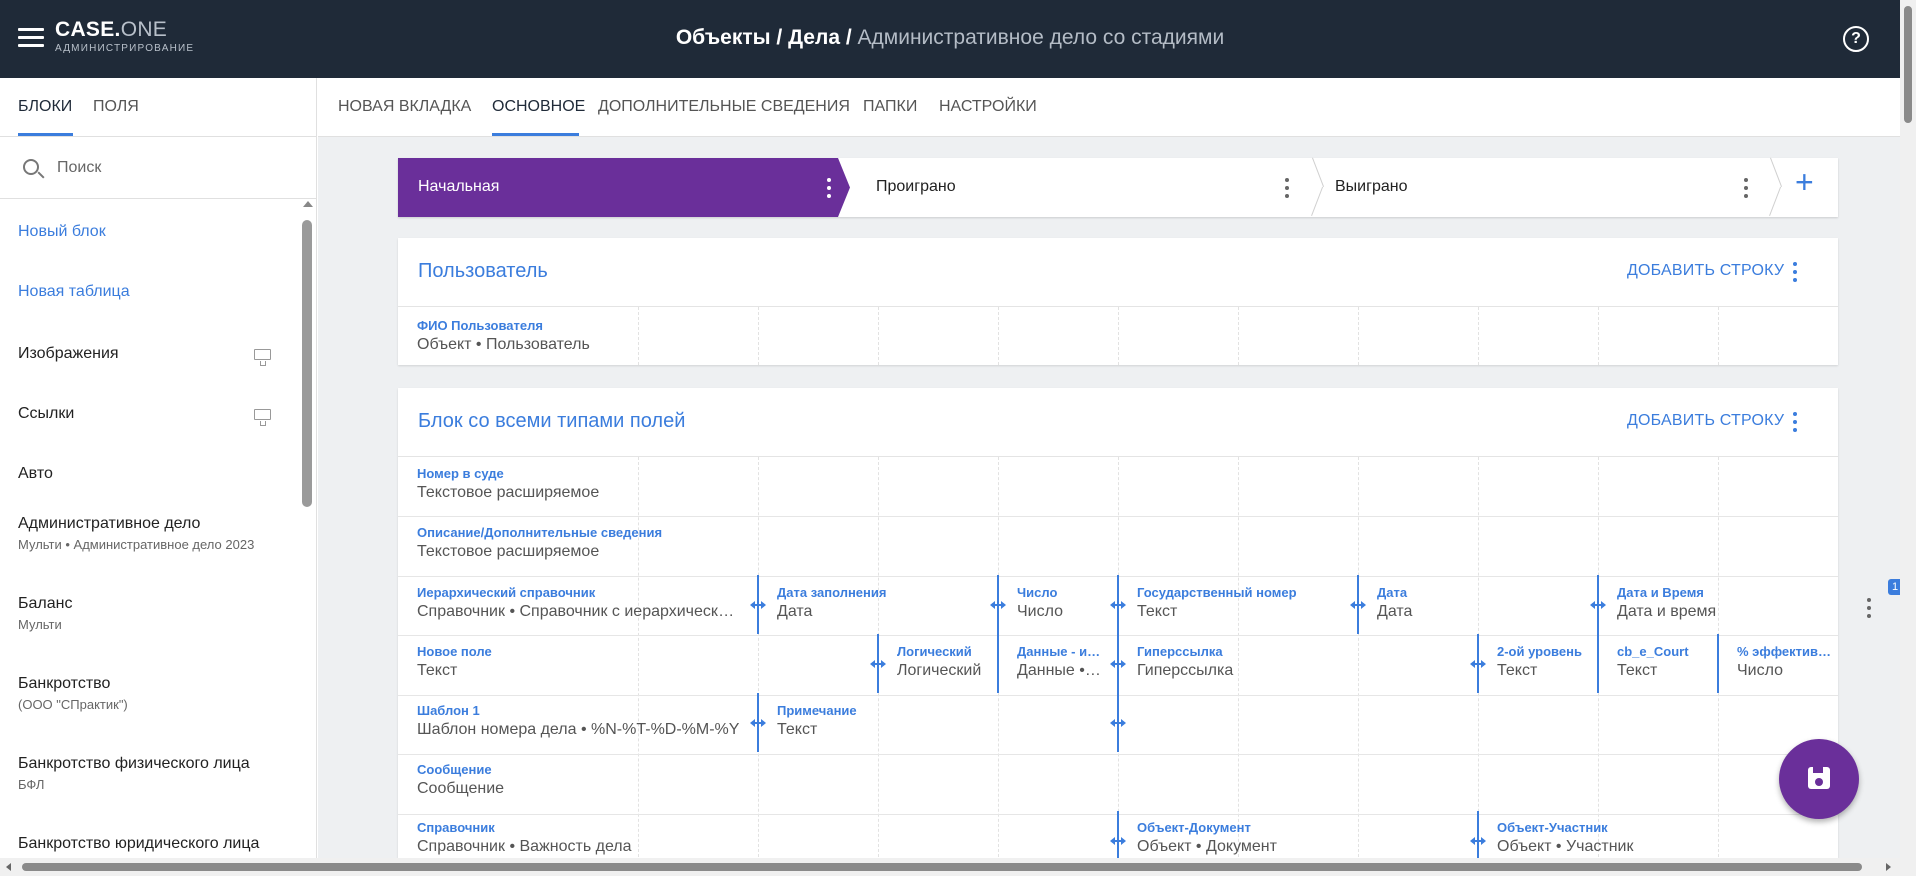 This screenshot has width=1916, height=876. I want to click on field-cell: Логический Логический, so click(944, 662).